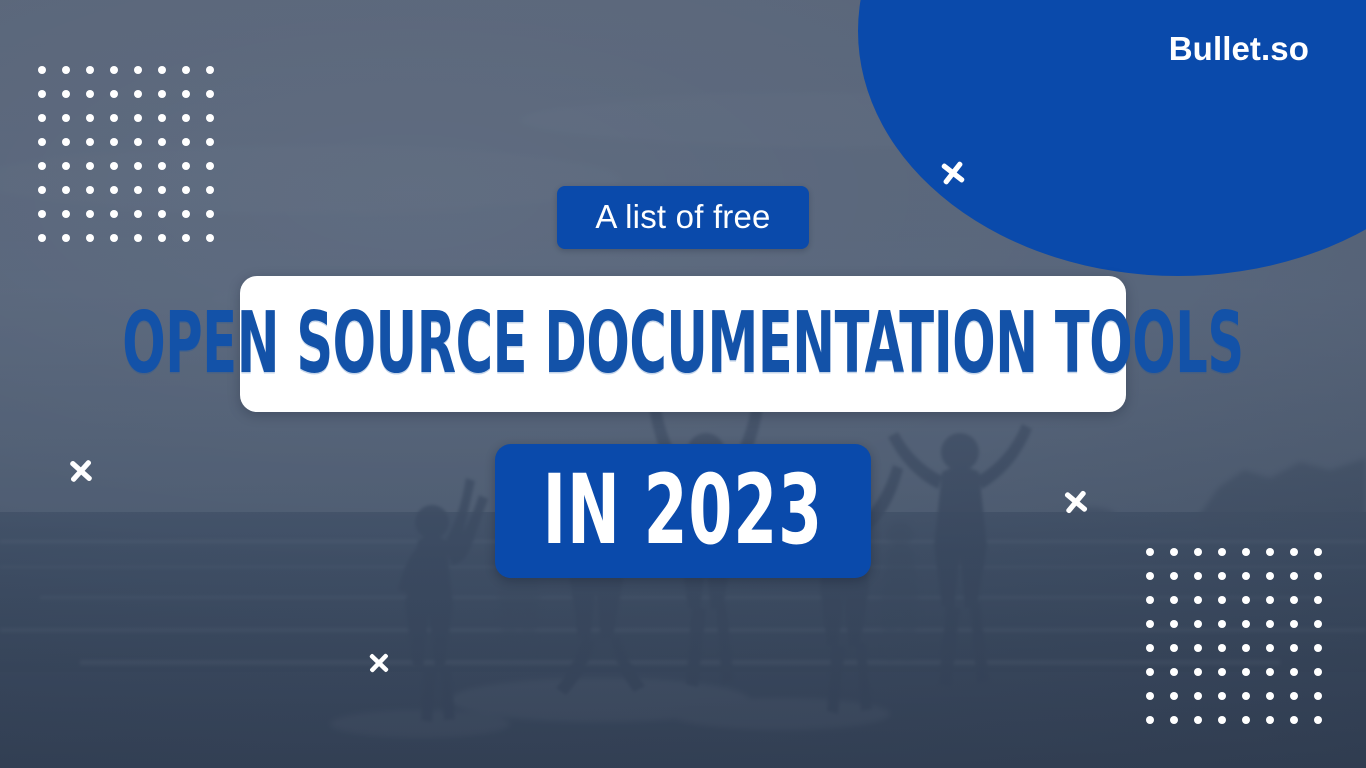  Describe the element at coordinates (683, 217) in the screenshot. I see `kicker-badge: A list of free` at that location.